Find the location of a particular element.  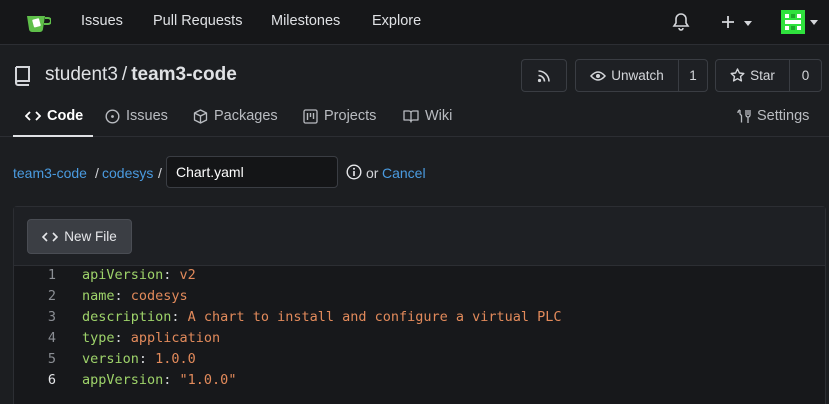

tab-settings-label: Settings is located at coordinates (783, 116).